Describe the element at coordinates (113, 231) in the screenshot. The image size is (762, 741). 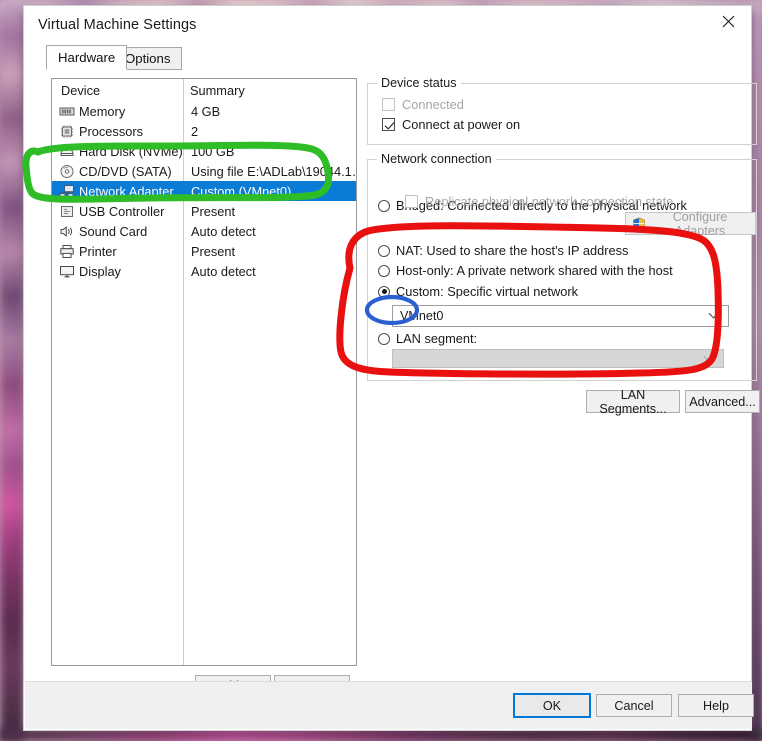
I see `list-item-name: Sound Card` at that location.